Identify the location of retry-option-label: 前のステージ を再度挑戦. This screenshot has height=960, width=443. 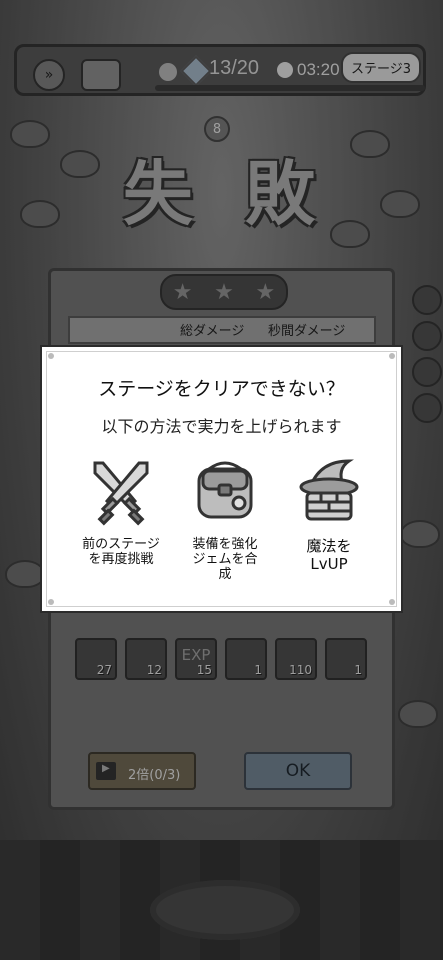
(121, 552).